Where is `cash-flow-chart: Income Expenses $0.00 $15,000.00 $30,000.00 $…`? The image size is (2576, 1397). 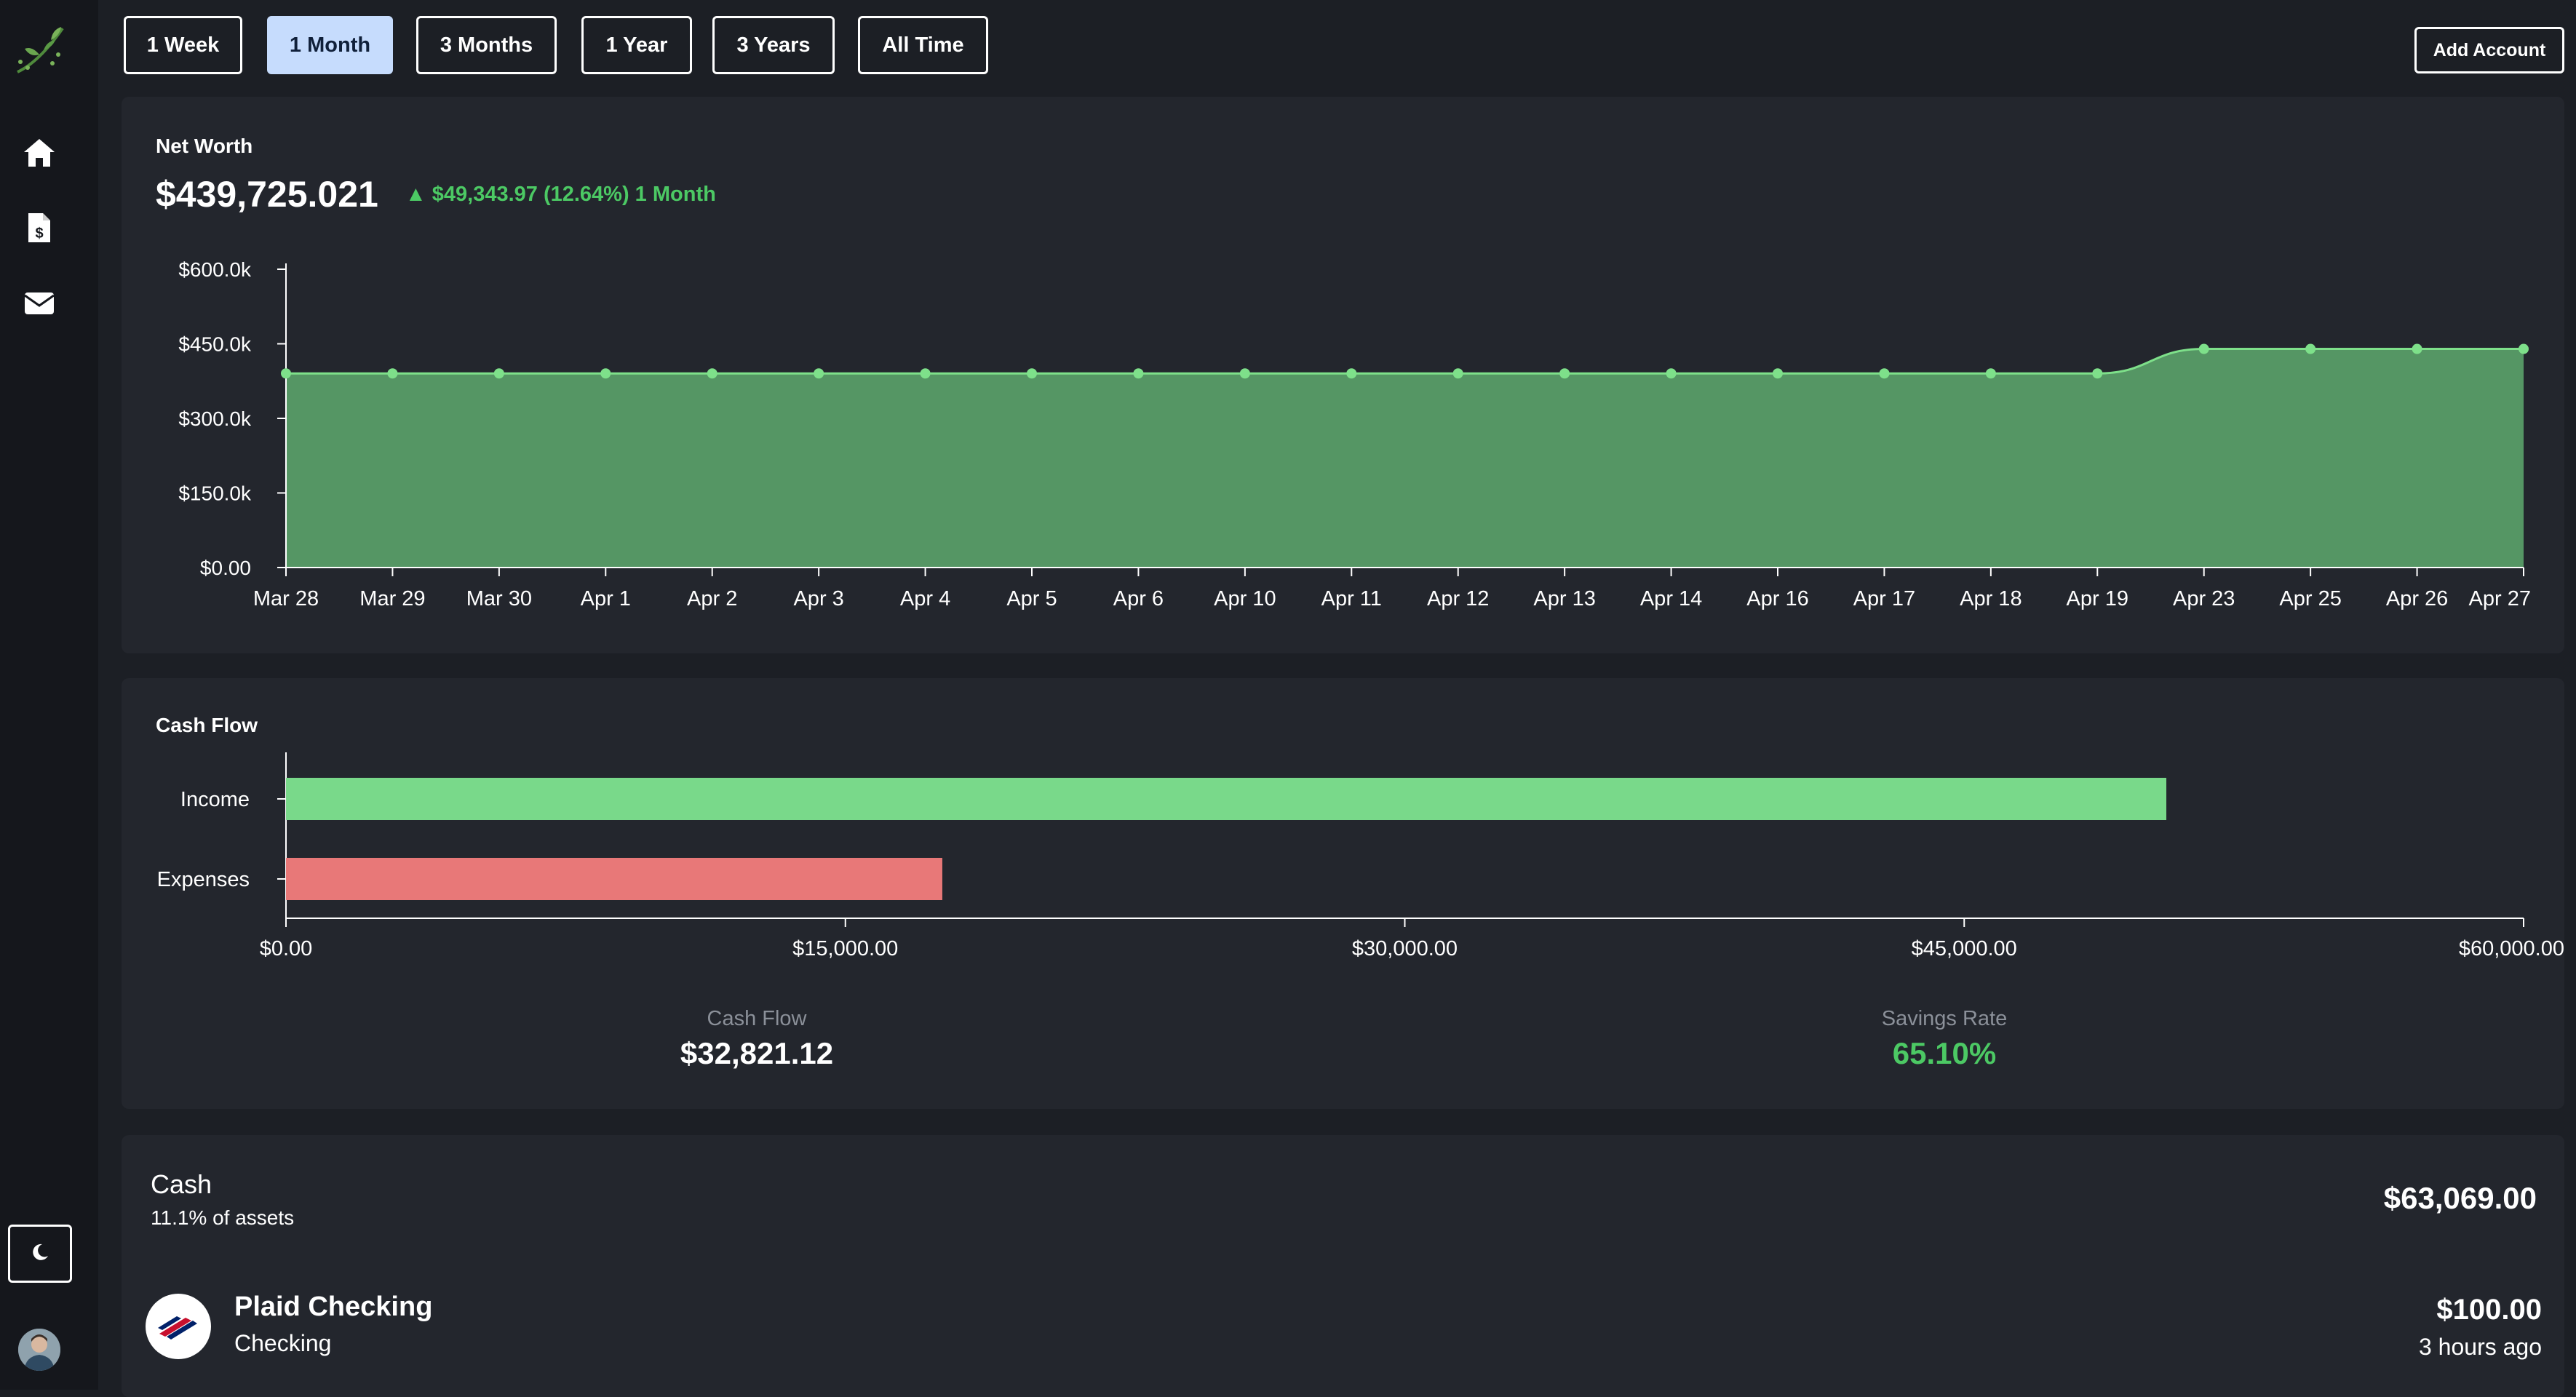 cash-flow-chart: Income Expenses $0.00 $15,000.00 $30,000.00 $… is located at coordinates (1360, 856).